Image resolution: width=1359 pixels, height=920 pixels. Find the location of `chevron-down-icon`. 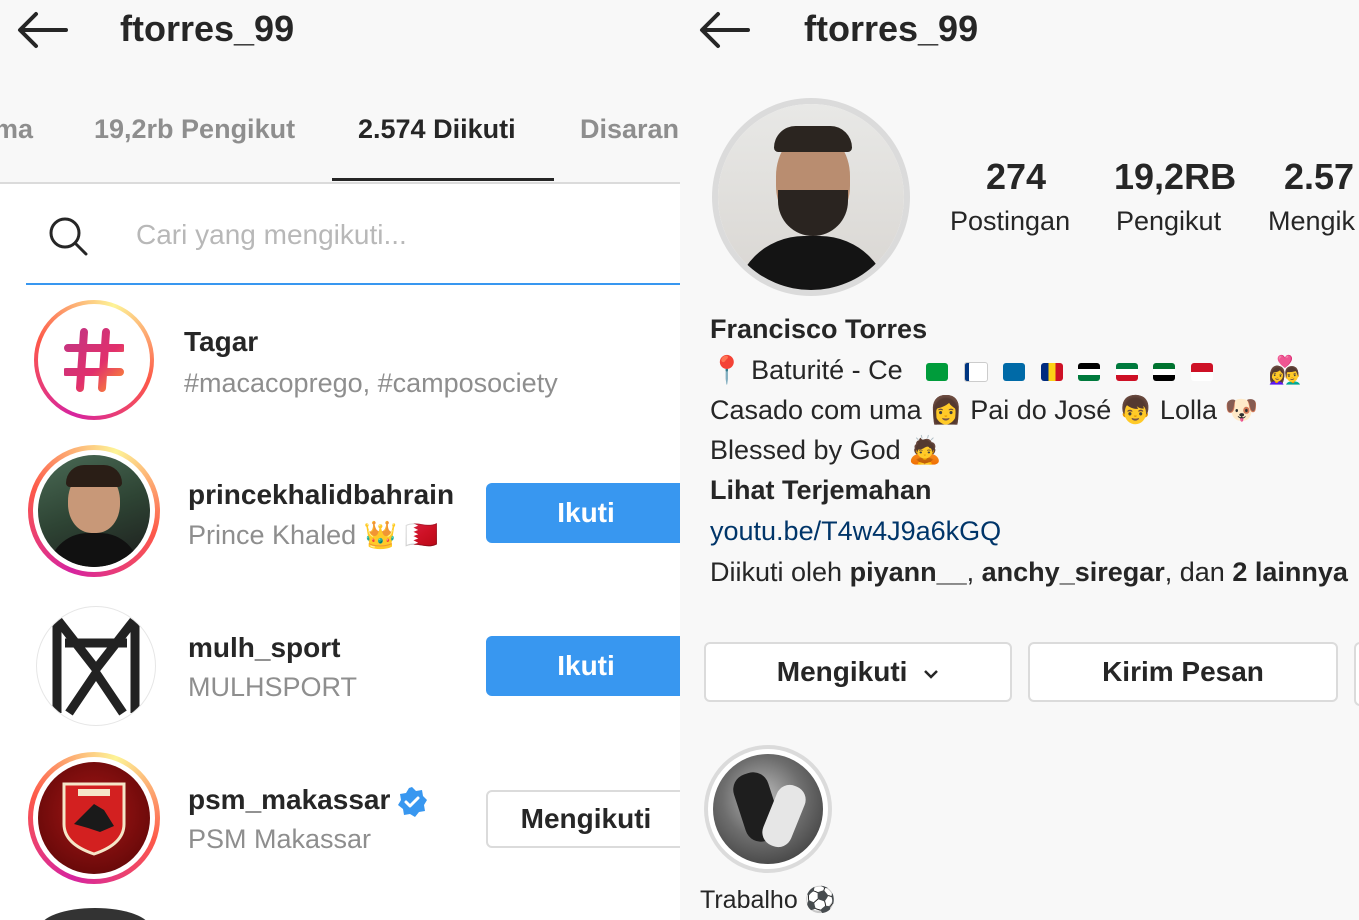

chevron-down-icon is located at coordinates (931, 674).